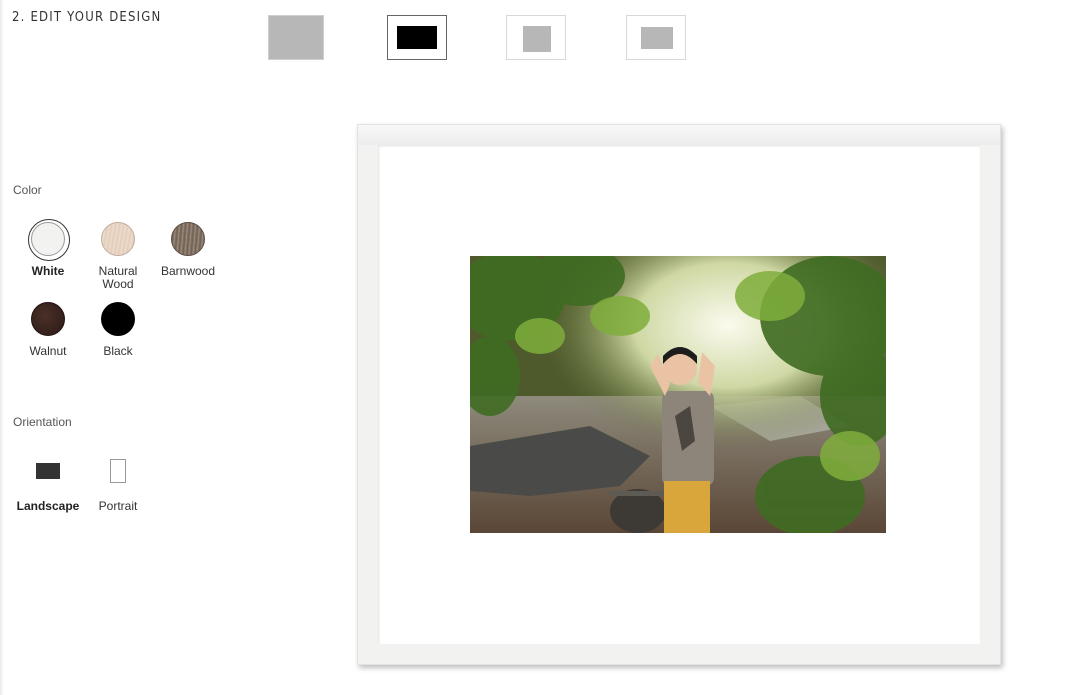  I want to click on barnwood-swatch-icon, so click(188, 239).